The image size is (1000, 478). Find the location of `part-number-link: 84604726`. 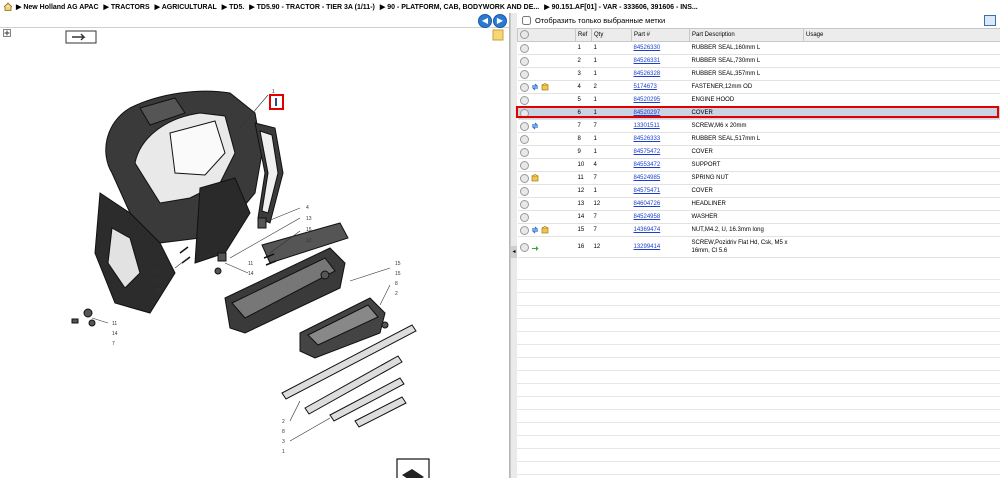

part-number-link: 84604726 is located at coordinates (647, 204).